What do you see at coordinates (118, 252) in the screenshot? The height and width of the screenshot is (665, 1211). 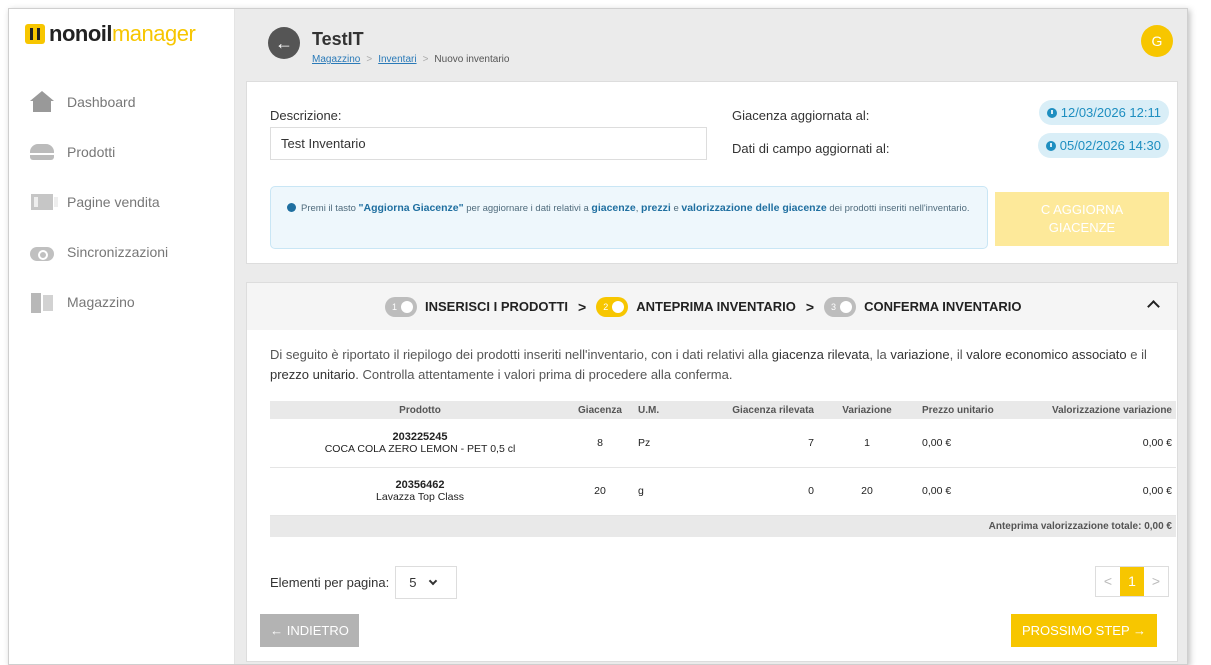 I see `sidebar-item-label: Sincronizzazioni` at bounding box center [118, 252].